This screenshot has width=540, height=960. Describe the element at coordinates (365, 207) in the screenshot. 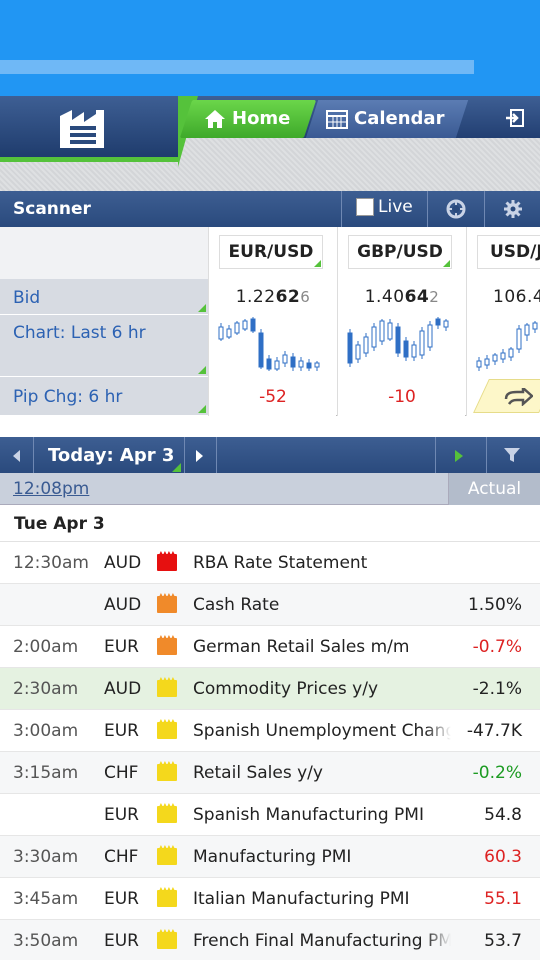

I see `live-checkbox` at that location.